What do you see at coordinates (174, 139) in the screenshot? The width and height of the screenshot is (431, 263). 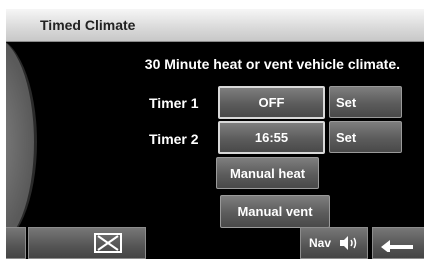 I see `timer-2-label: Timer 2` at bounding box center [174, 139].